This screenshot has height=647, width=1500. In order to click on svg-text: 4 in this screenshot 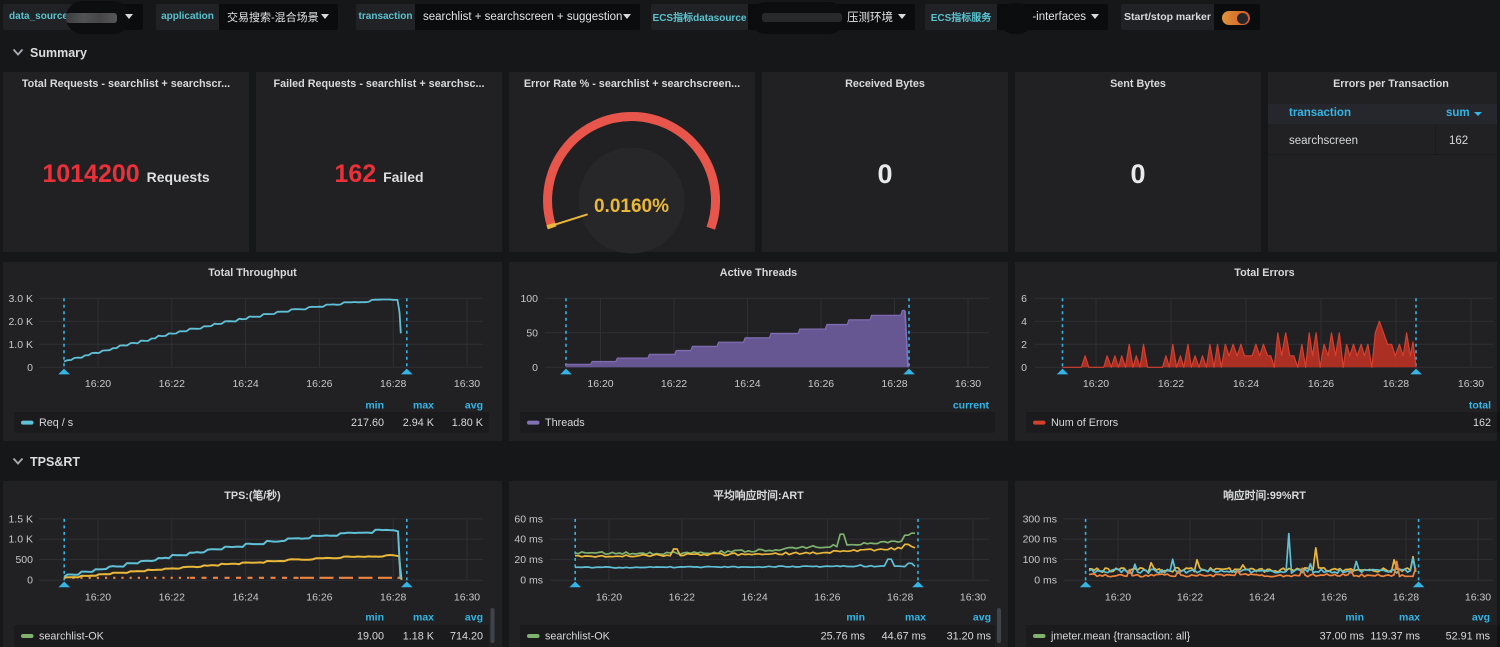, I will do `click(1024, 322)`.